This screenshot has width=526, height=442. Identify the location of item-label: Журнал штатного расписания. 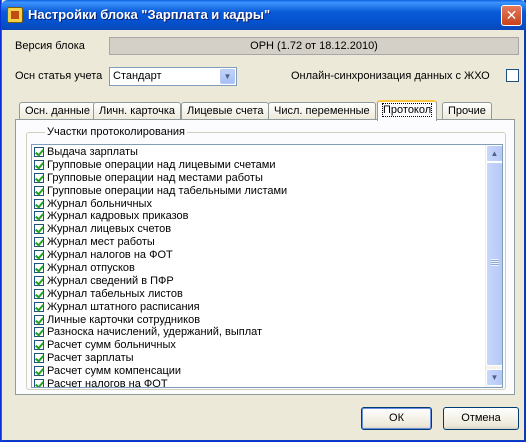
(123, 306).